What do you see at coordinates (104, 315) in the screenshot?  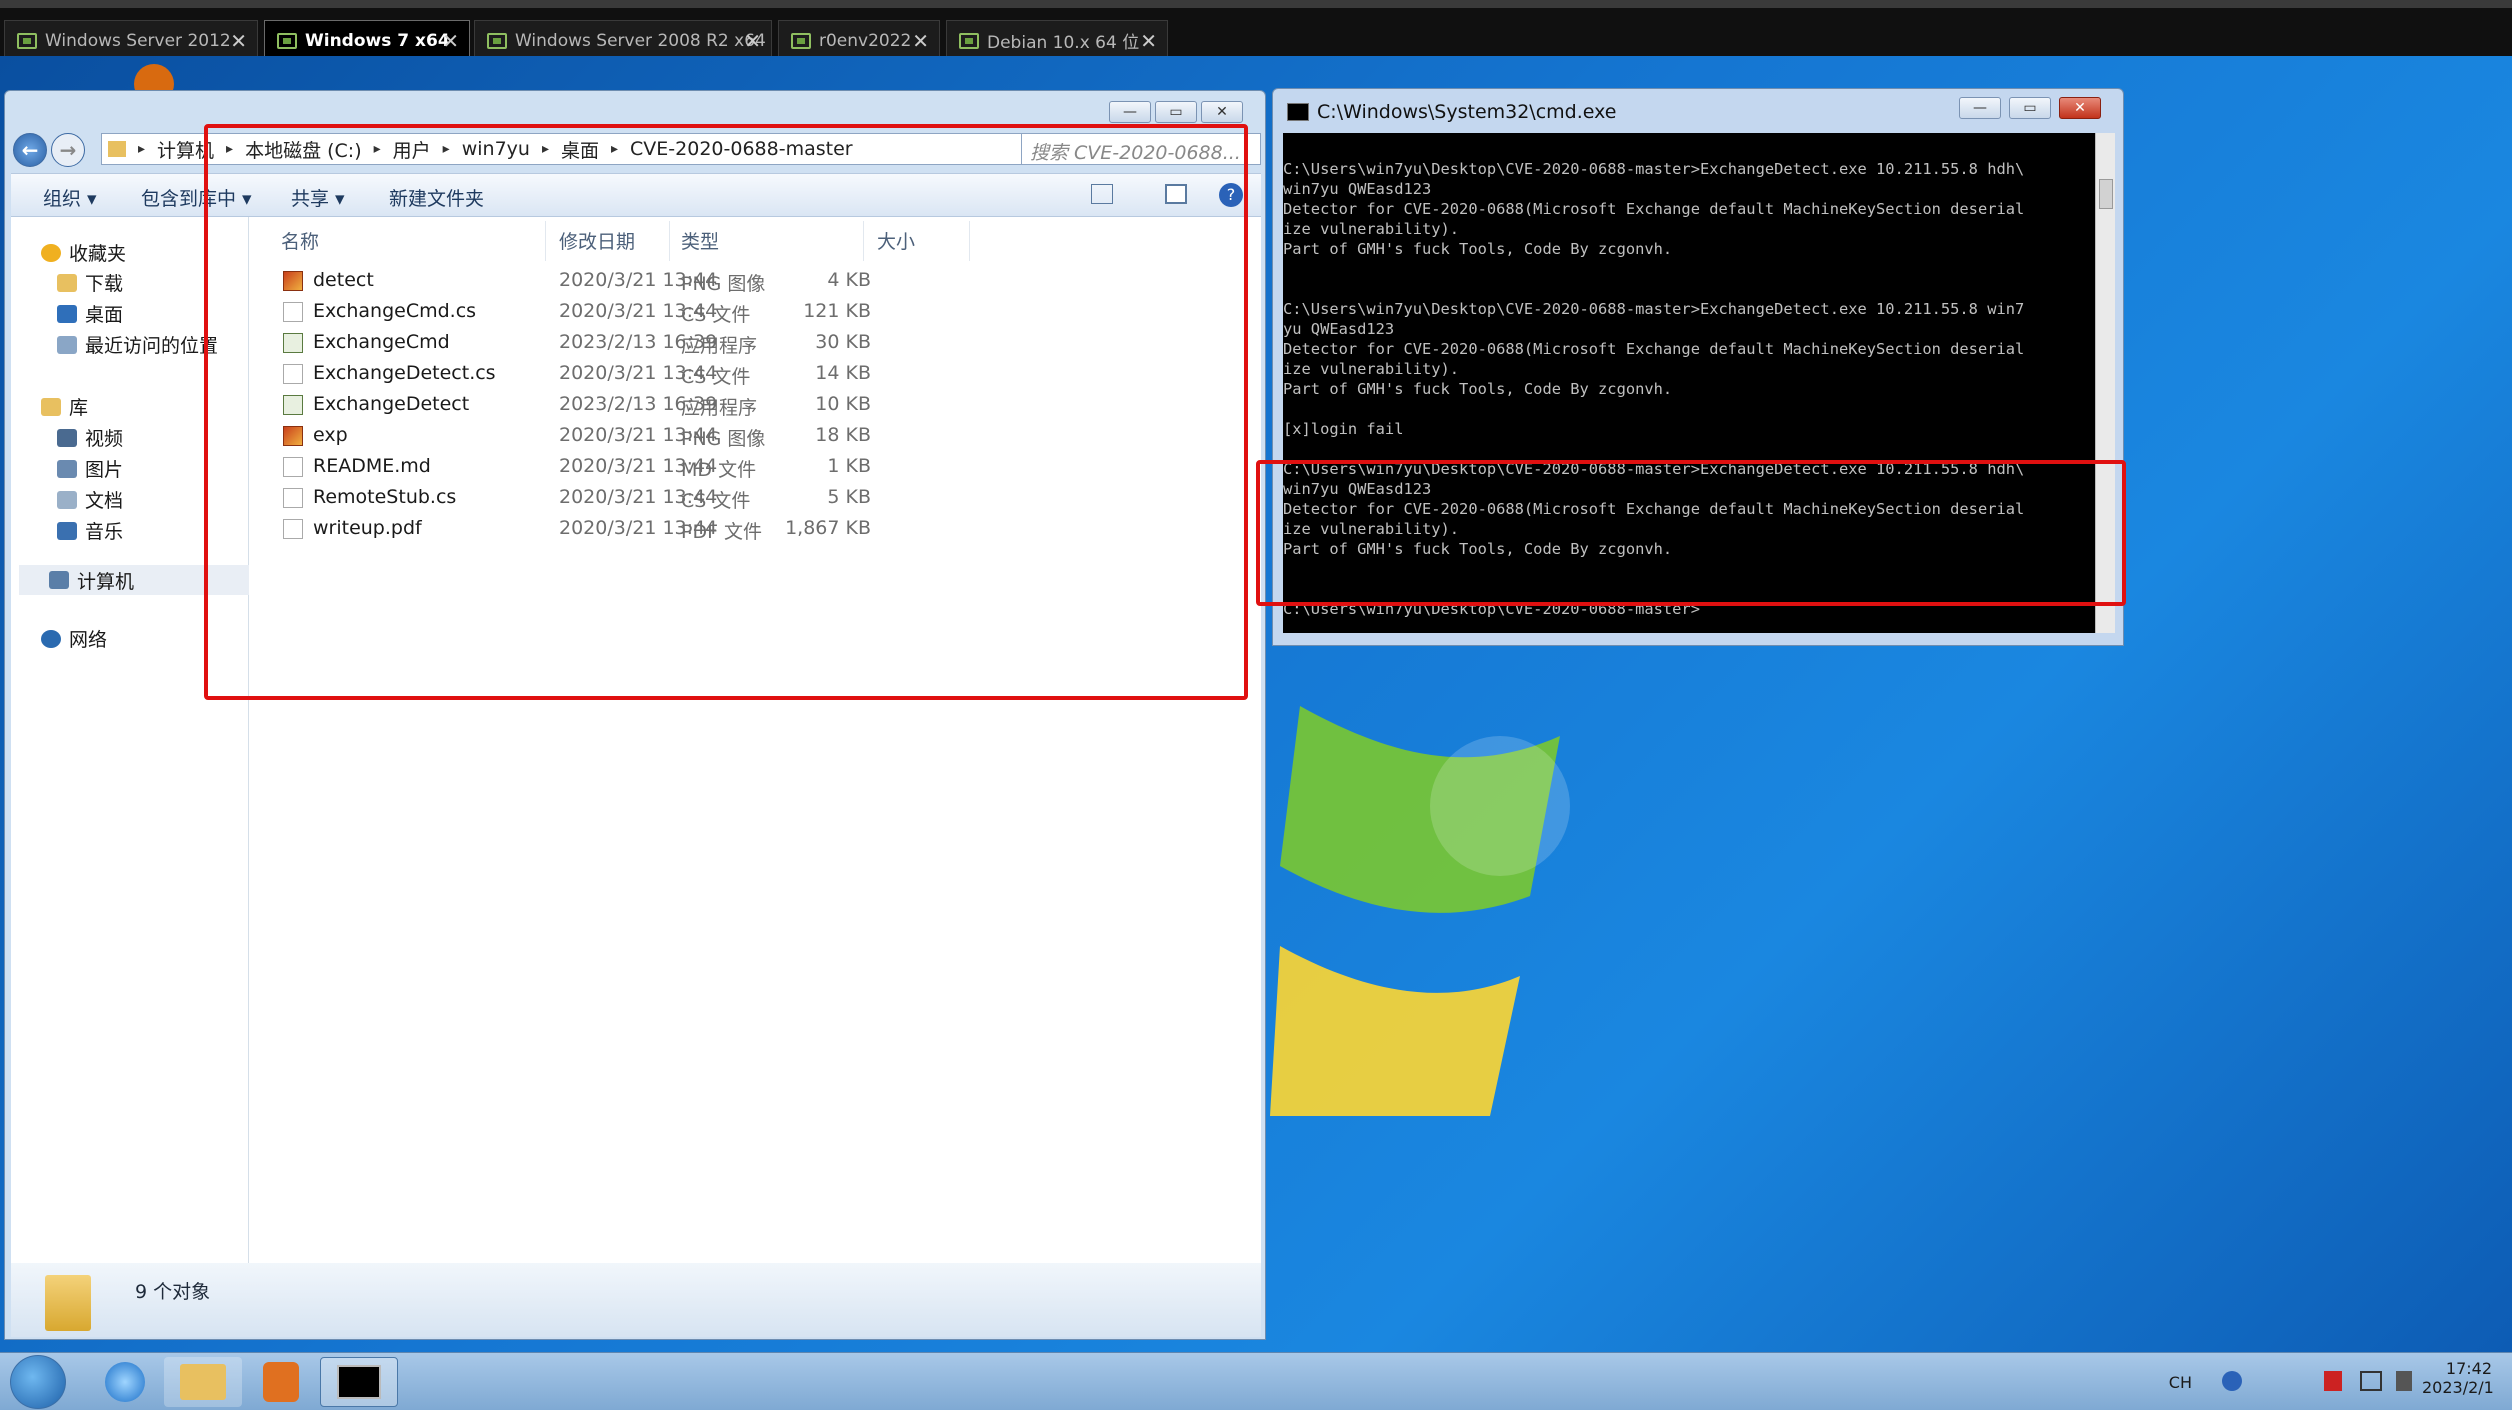 I see `nav-label: 桌面` at bounding box center [104, 315].